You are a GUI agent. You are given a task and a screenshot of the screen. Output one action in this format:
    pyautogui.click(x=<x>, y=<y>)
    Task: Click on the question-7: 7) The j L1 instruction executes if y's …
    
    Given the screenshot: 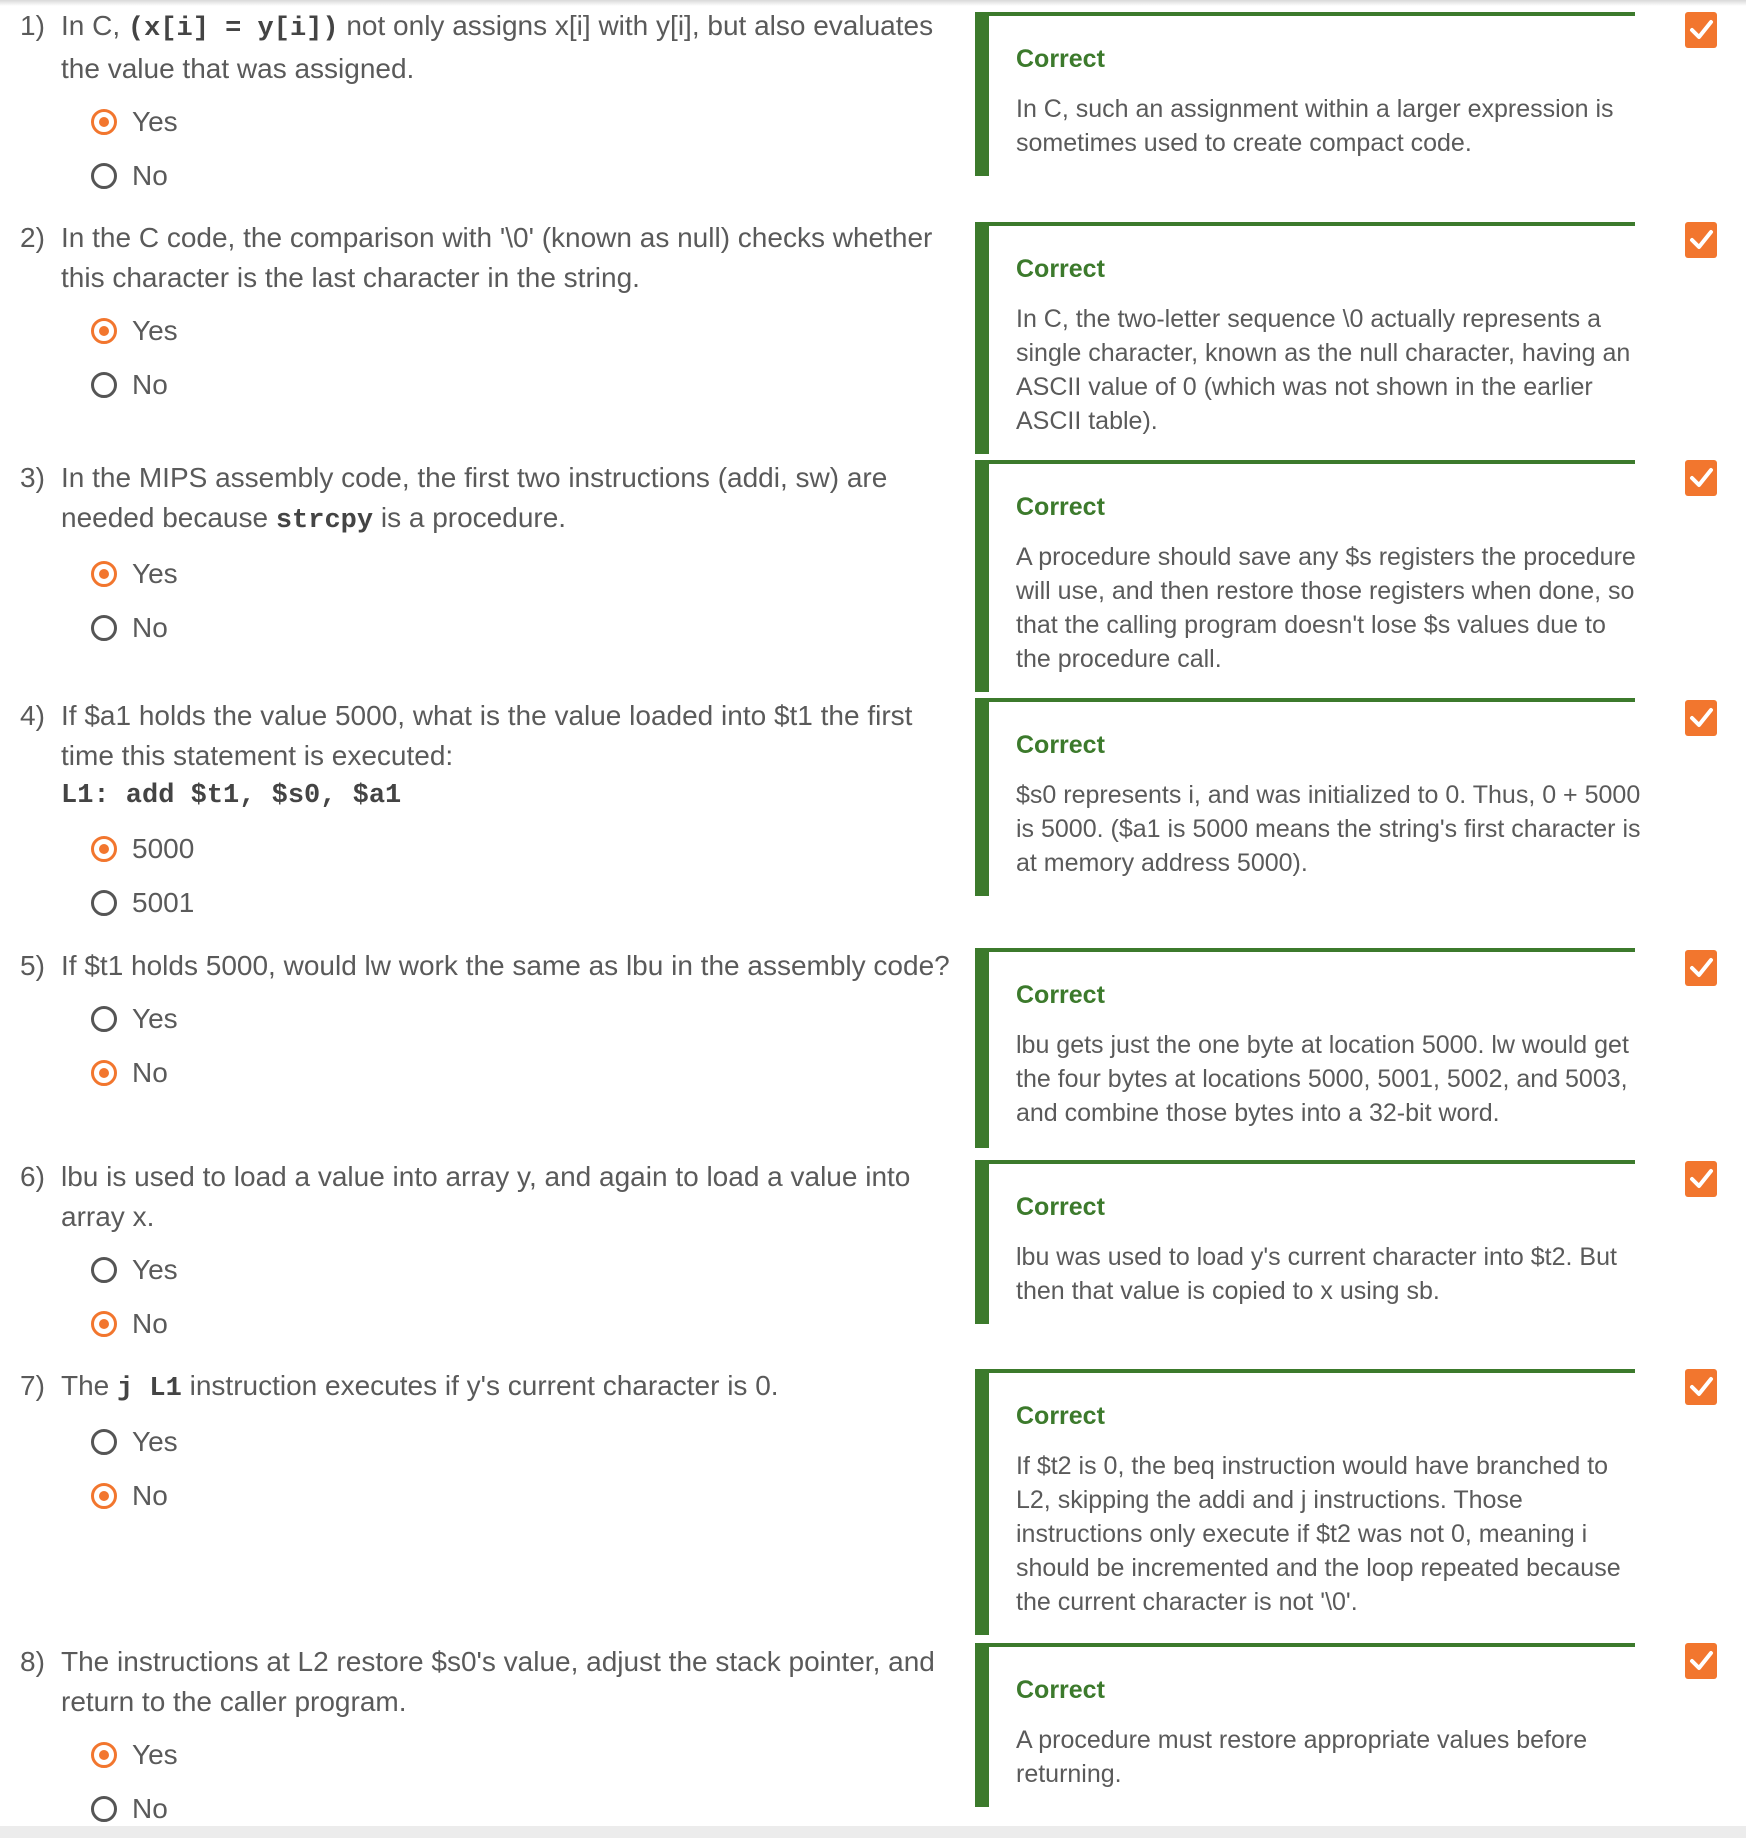 What is the action you would take?
    pyautogui.click(x=485, y=1444)
    